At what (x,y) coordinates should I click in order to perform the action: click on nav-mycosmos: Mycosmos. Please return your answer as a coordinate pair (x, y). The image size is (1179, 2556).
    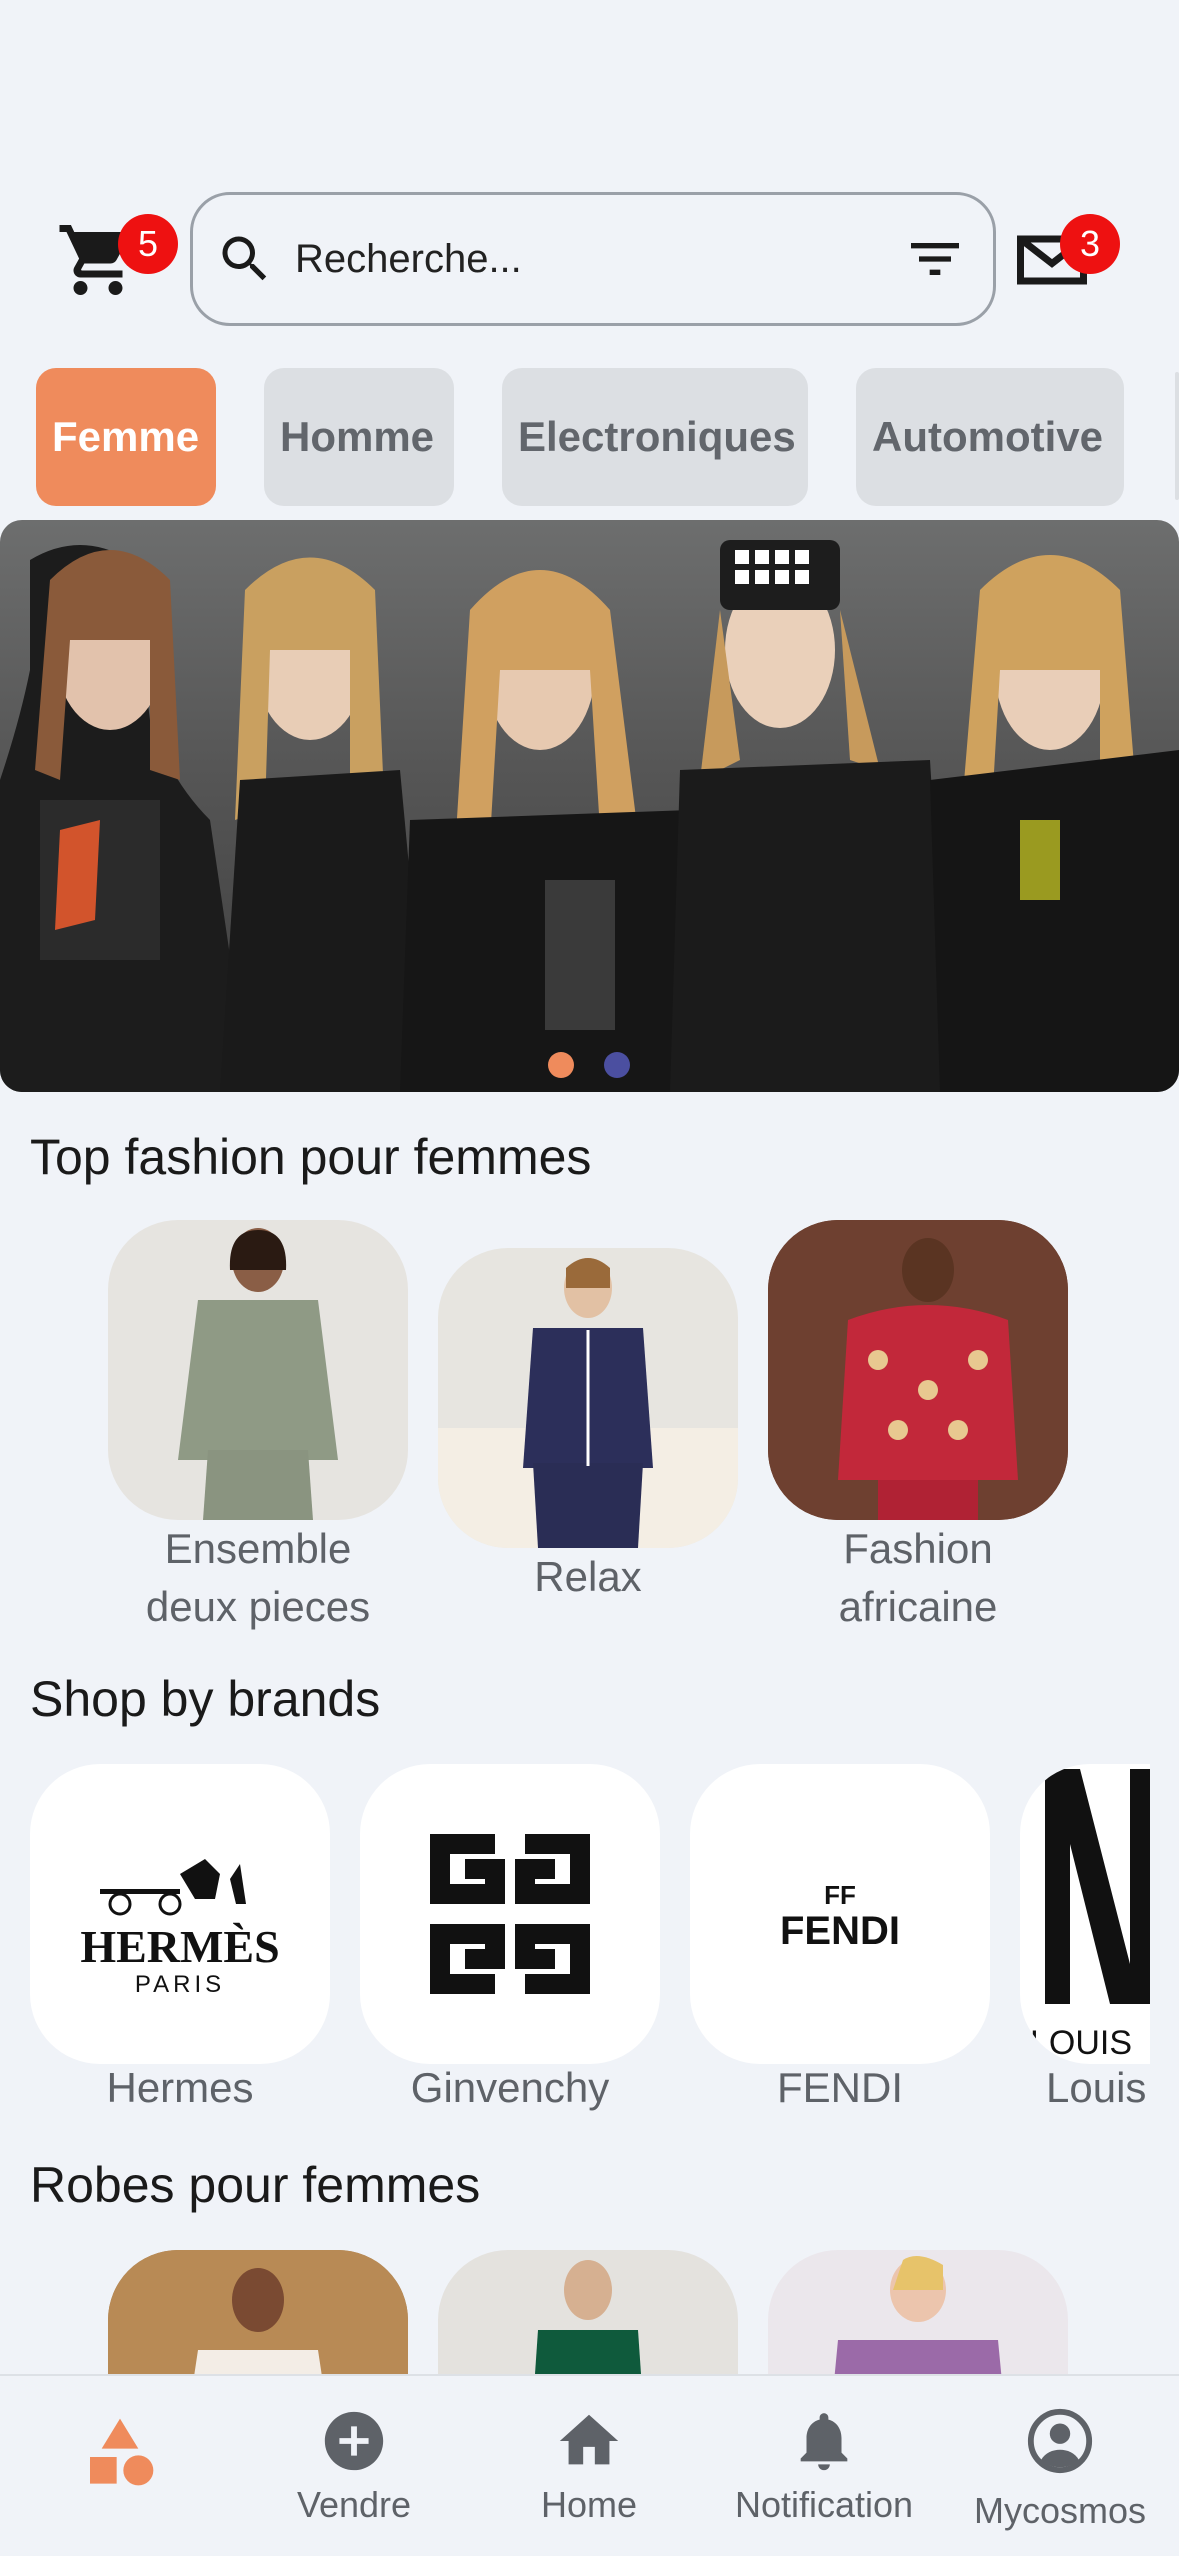
    Looking at the image, I should click on (1060, 2469).